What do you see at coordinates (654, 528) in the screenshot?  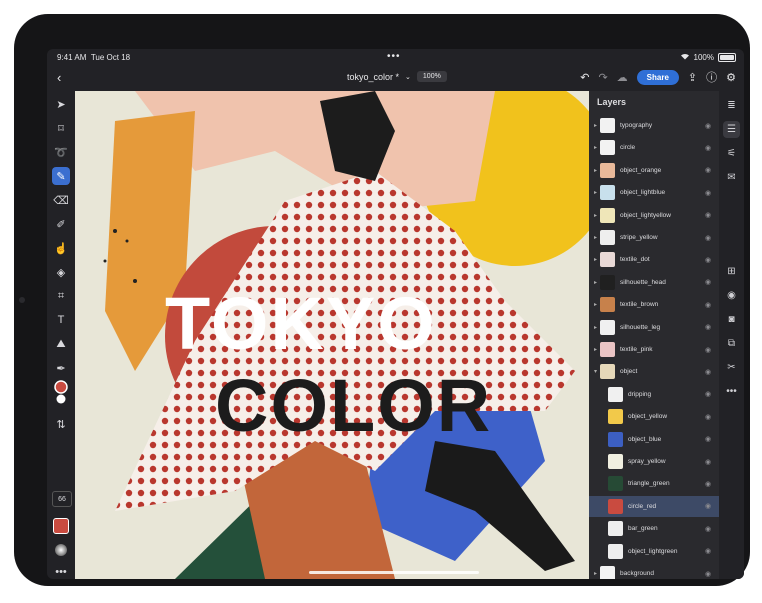 I see `layer-row-bar-green: bar_green ◉` at bounding box center [654, 528].